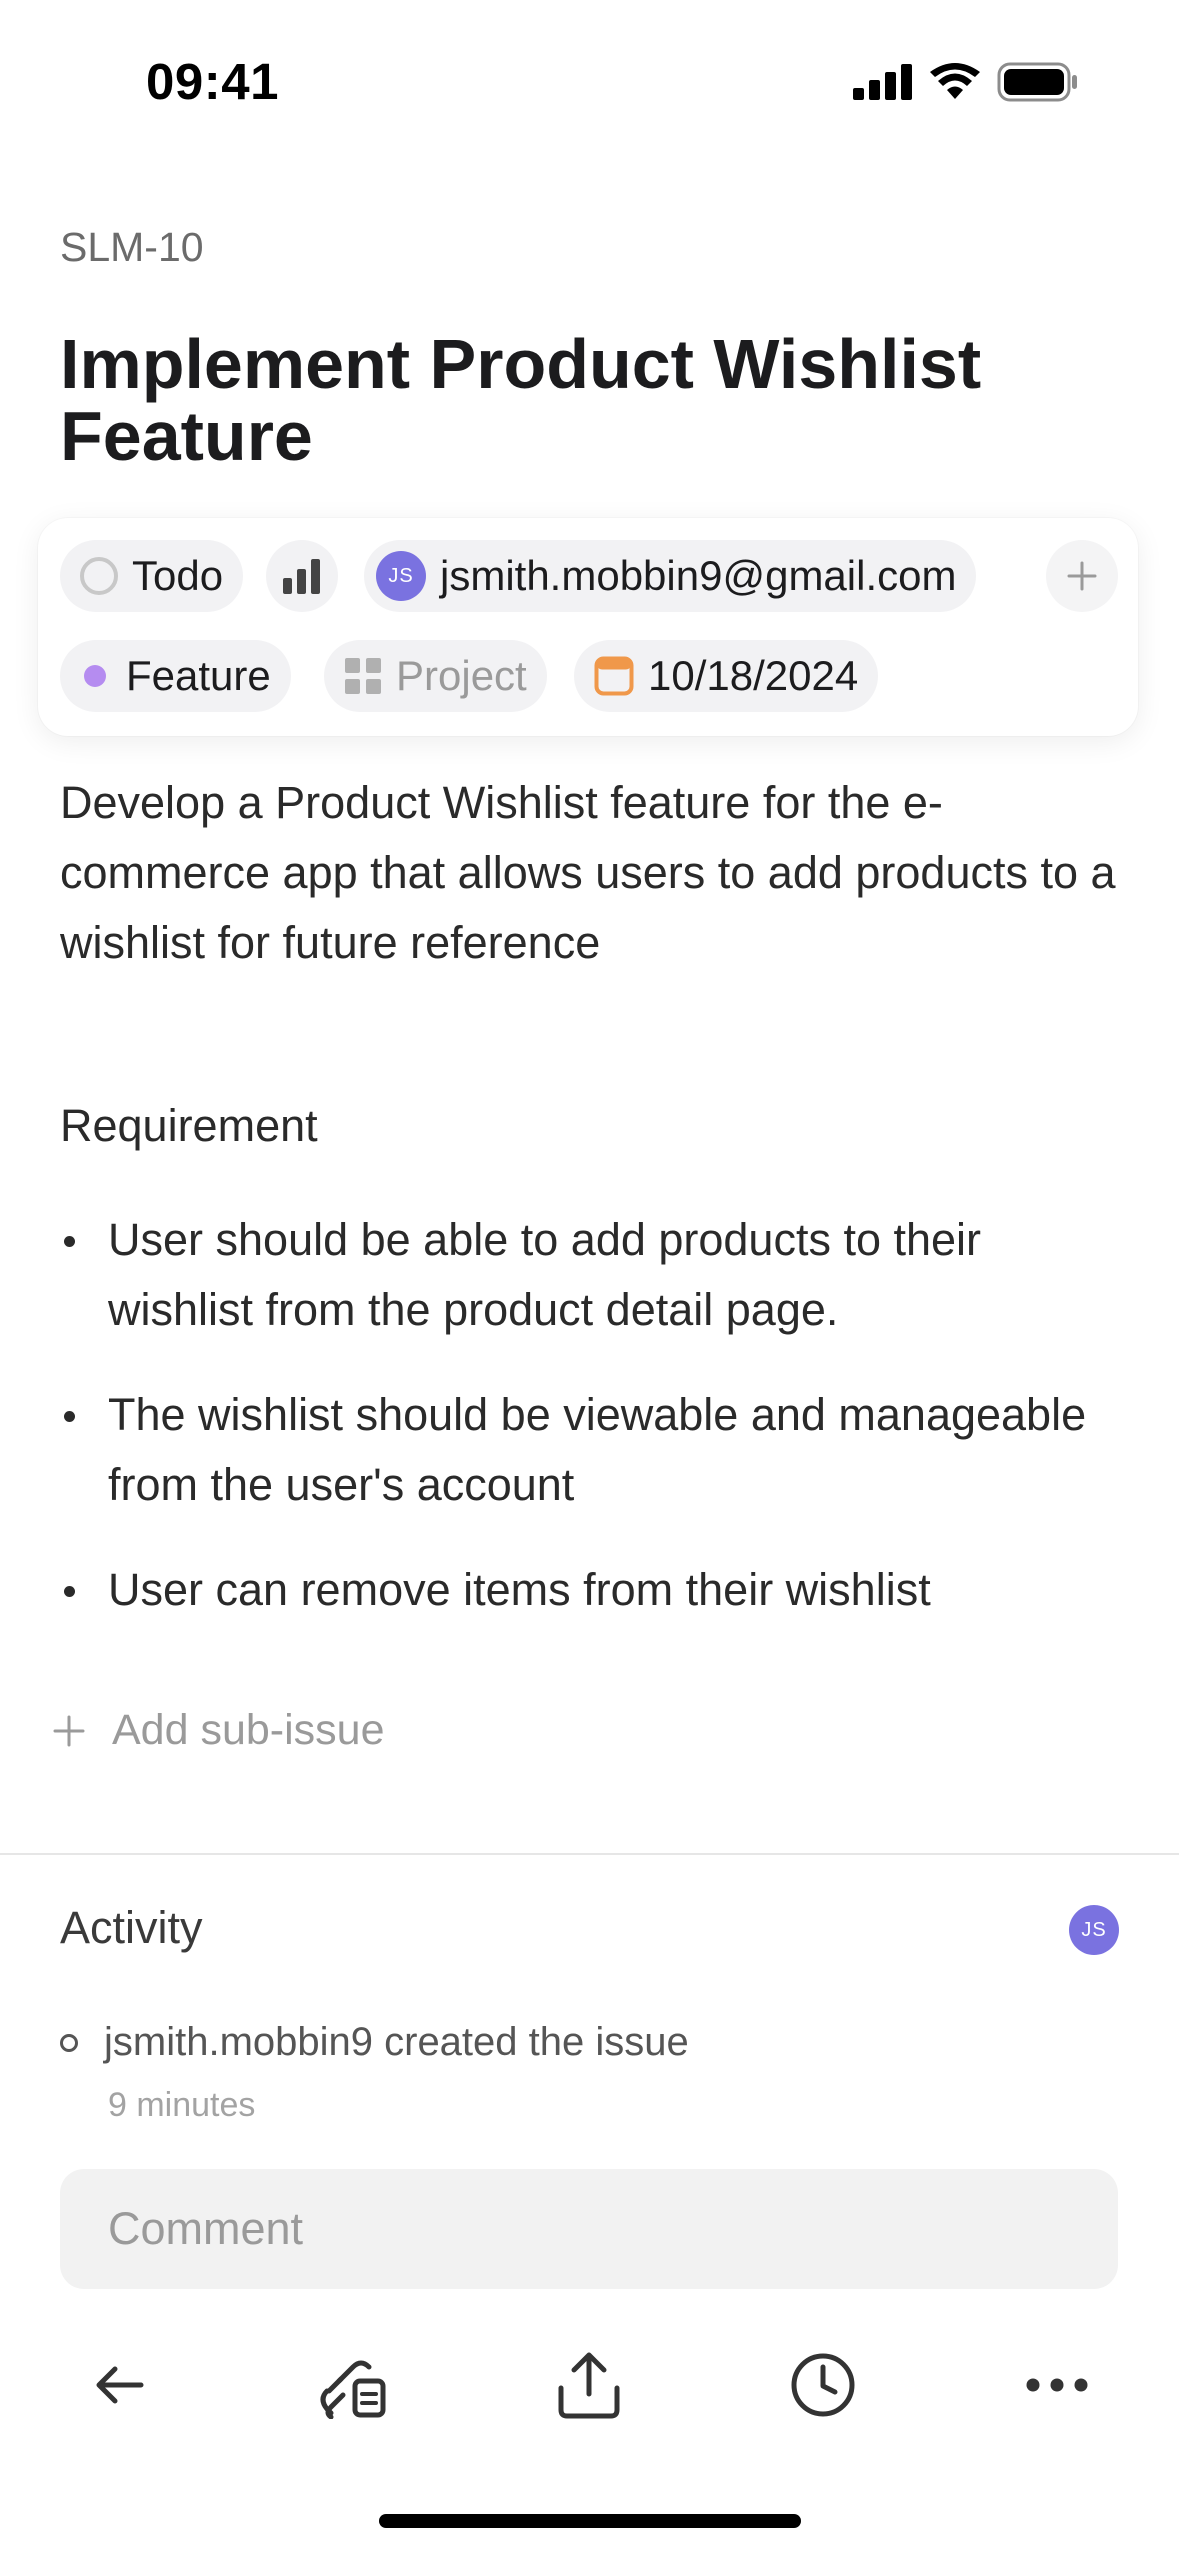 The width and height of the screenshot is (1179, 2556). What do you see at coordinates (198, 675) in the screenshot?
I see `label-name: Feature` at bounding box center [198, 675].